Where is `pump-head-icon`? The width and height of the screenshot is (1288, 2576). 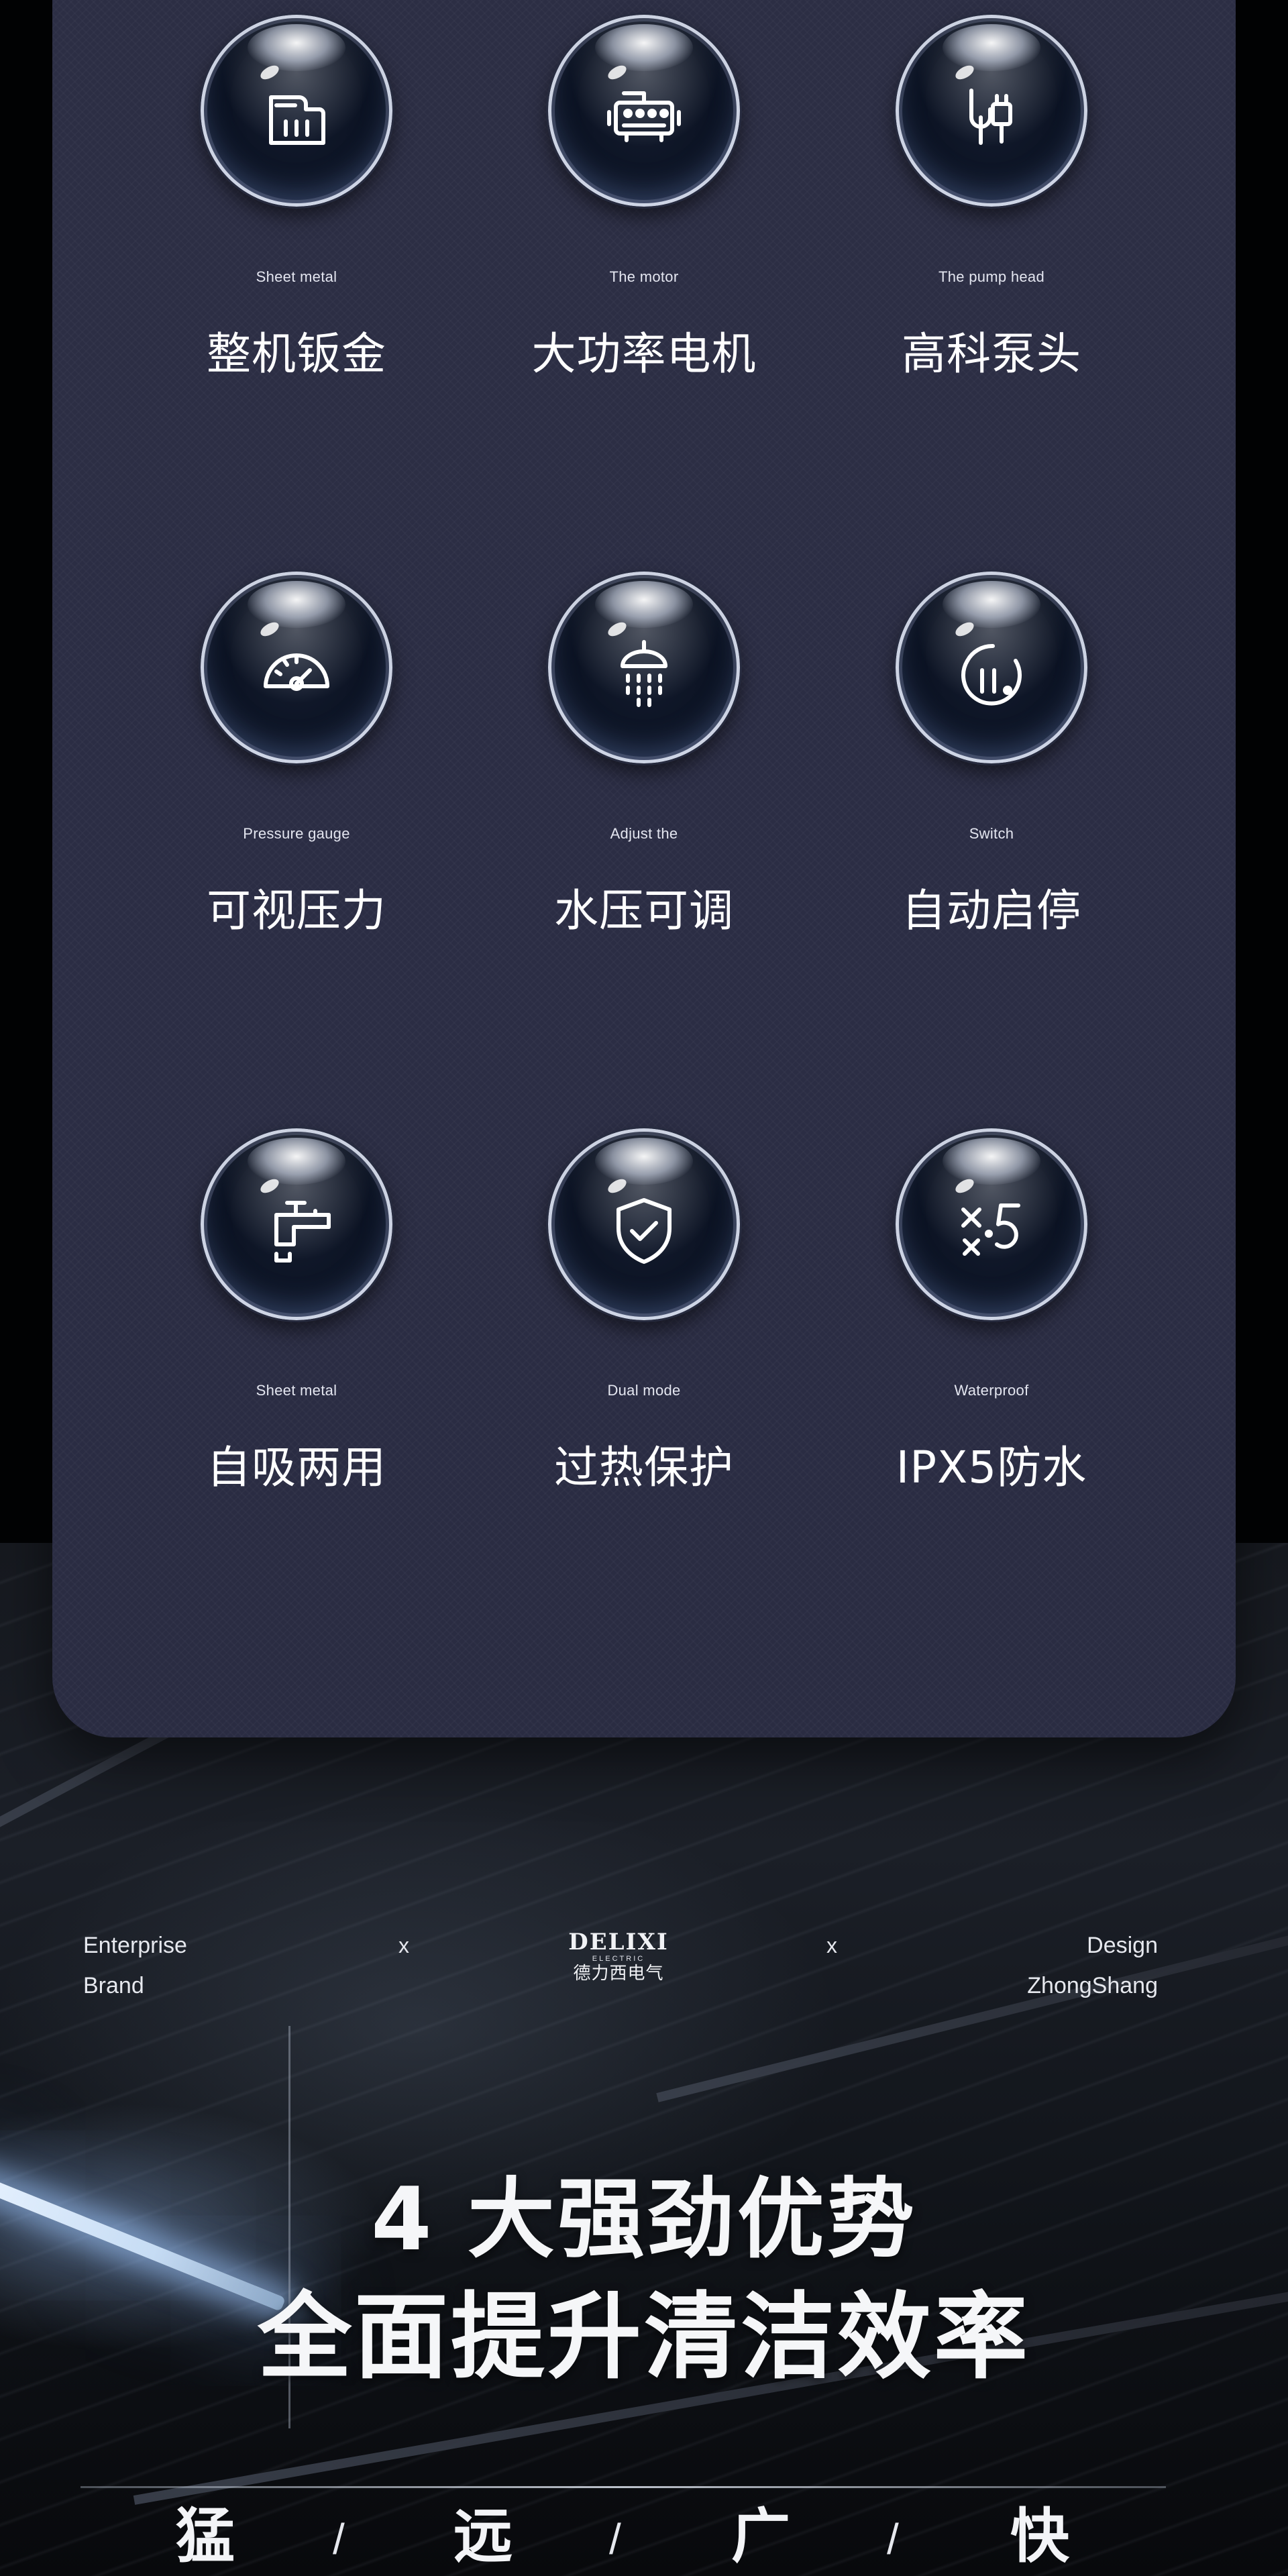
pump-head-icon is located at coordinates (991, 117).